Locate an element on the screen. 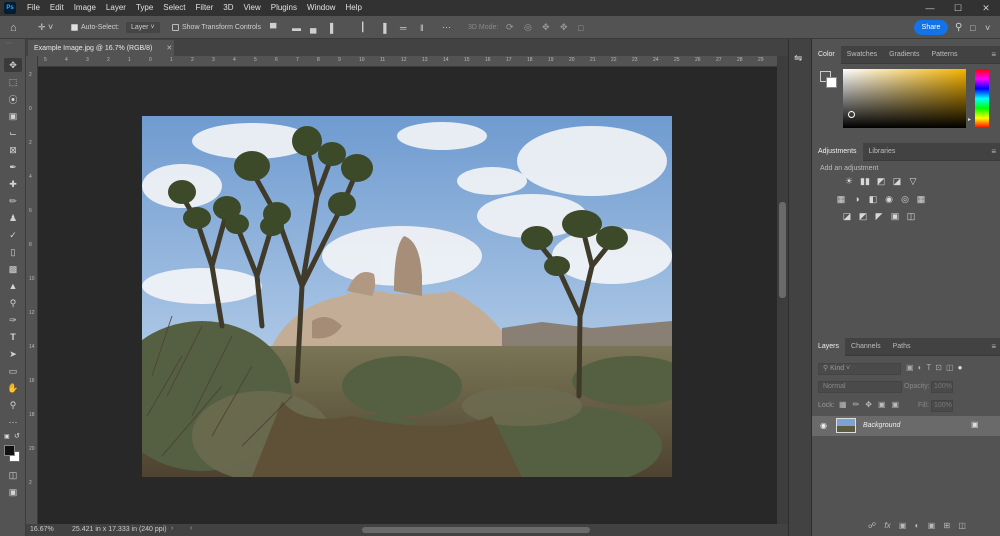 The image size is (1000, 536). layer-row: ◉ Background ▣ is located at coordinates (906, 426).